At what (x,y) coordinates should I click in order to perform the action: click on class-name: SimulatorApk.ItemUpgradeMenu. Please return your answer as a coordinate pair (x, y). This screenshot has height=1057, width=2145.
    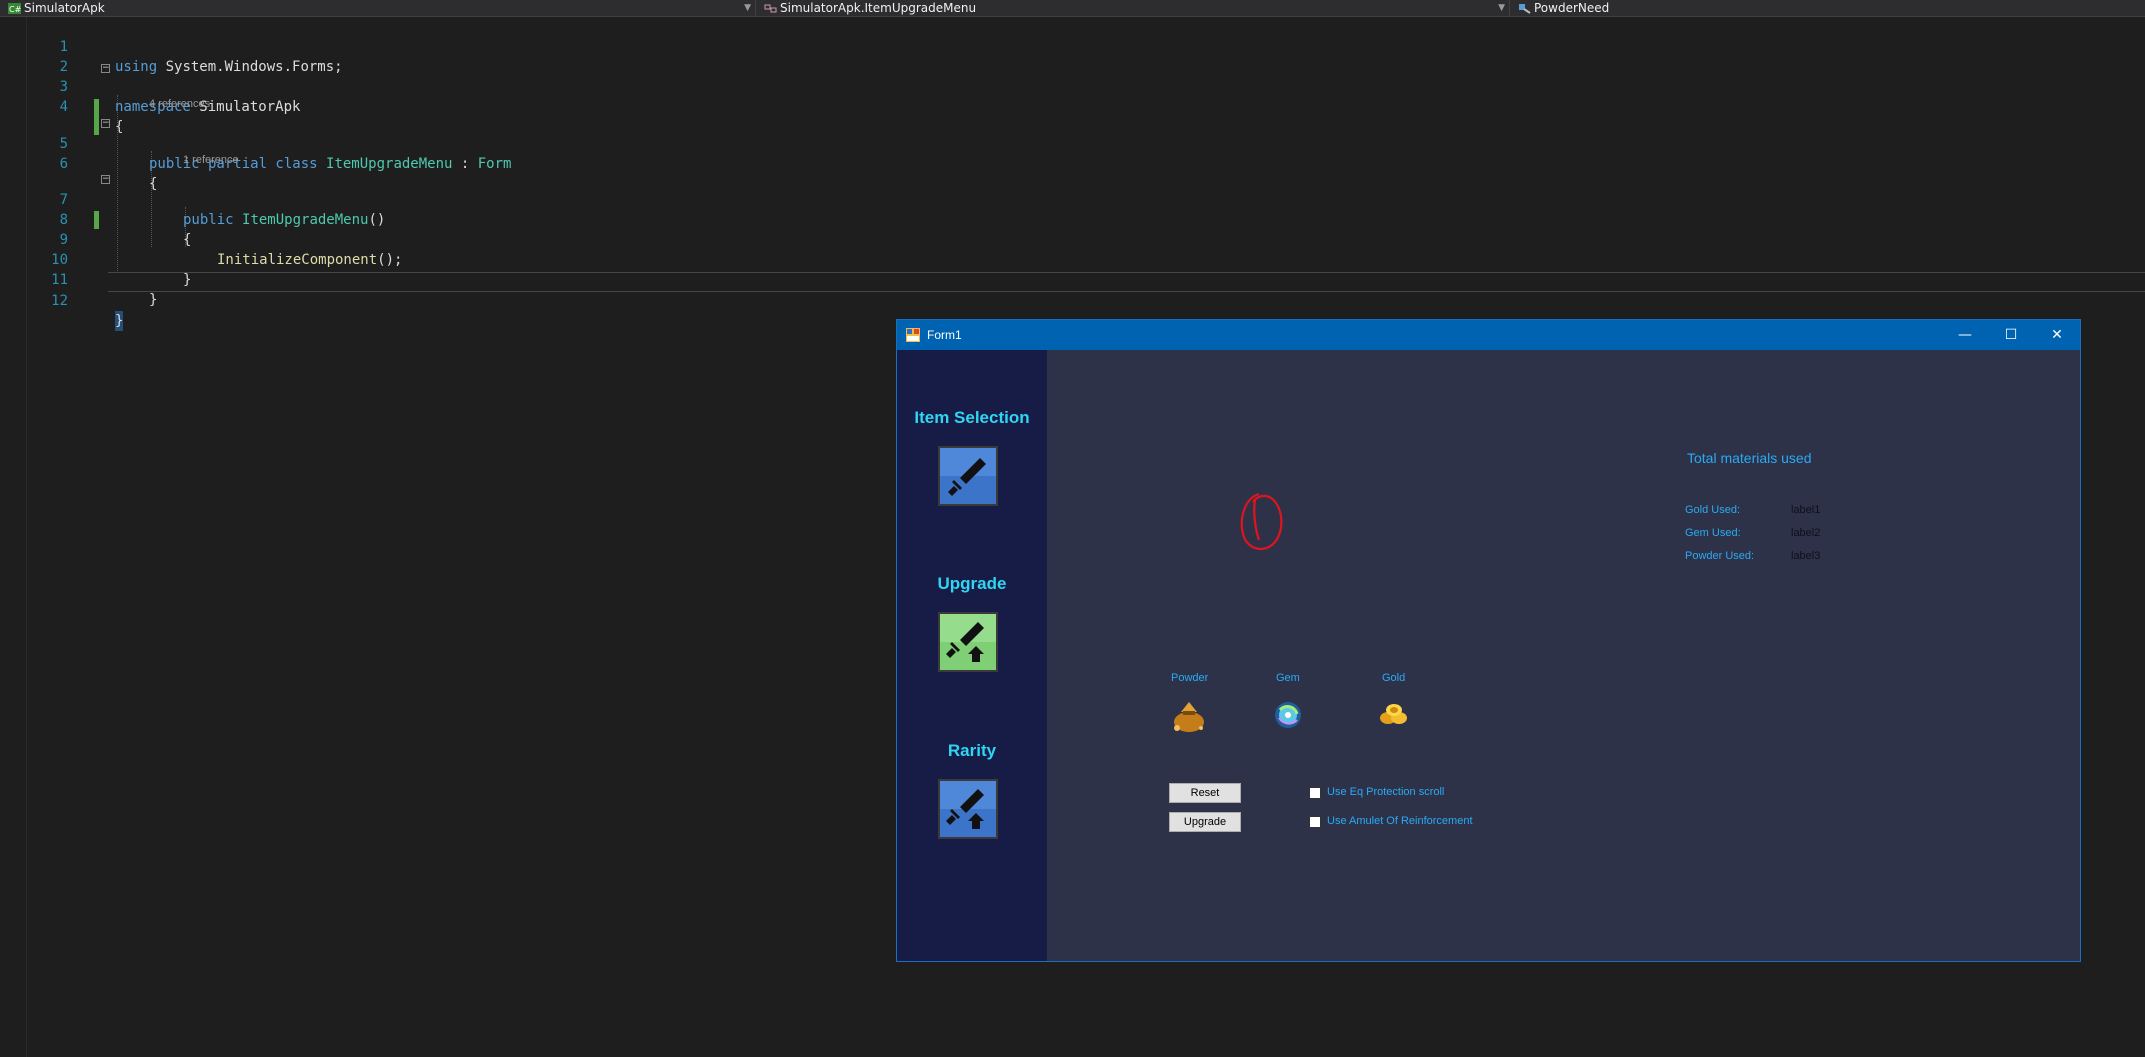
    Looking at the image, I should click on (878, 8).